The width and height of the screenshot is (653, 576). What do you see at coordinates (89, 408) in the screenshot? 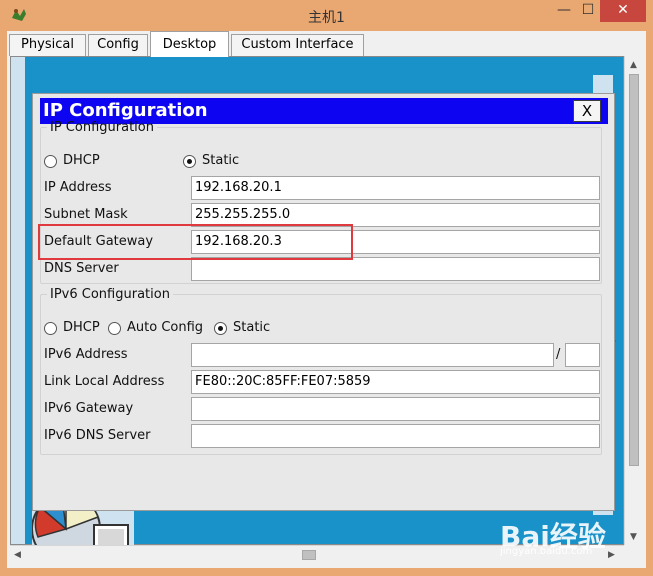
I see `ipv6-gateway-label: IPv6 Gateway` at bounding box center [89, 408].